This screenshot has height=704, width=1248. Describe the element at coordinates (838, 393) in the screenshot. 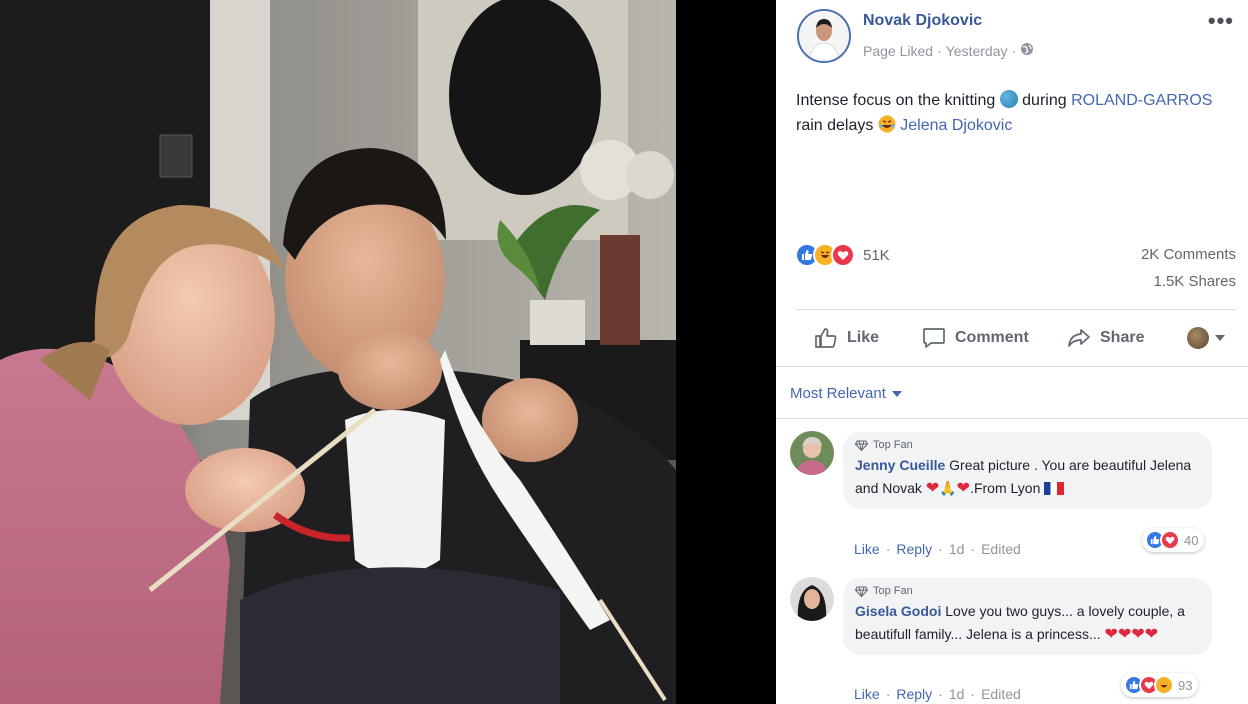

I see `sort-label: Most Relevant` at that location.